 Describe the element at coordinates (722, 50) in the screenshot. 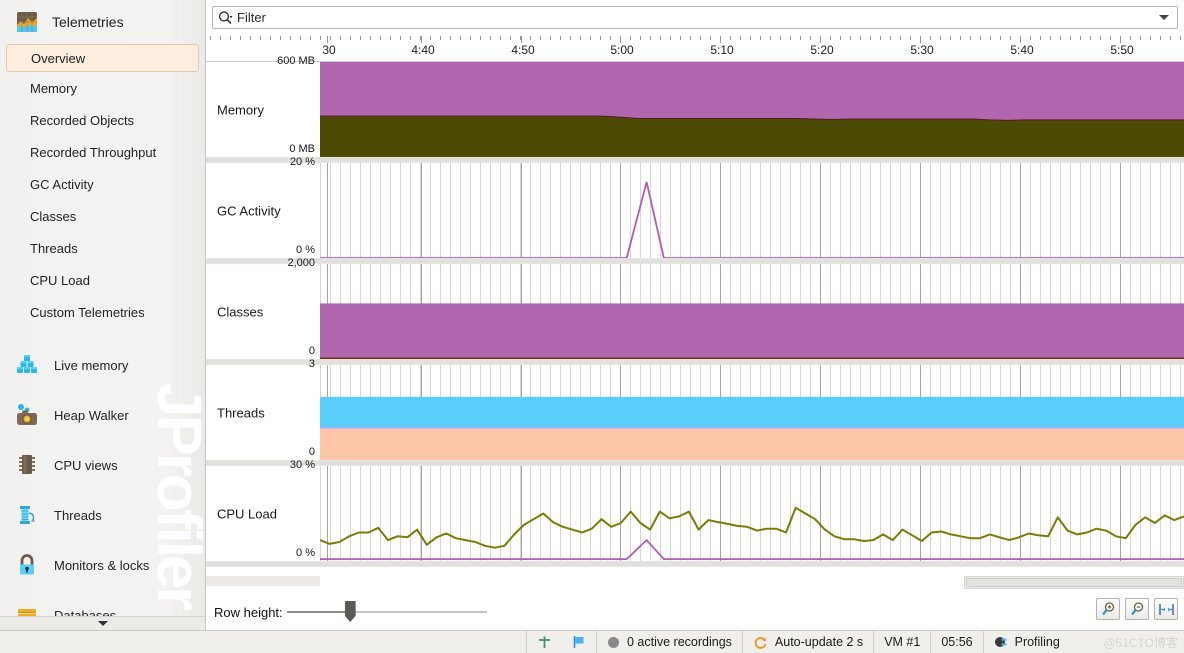

I see `ruler-tick-label: 5:10` at that location.